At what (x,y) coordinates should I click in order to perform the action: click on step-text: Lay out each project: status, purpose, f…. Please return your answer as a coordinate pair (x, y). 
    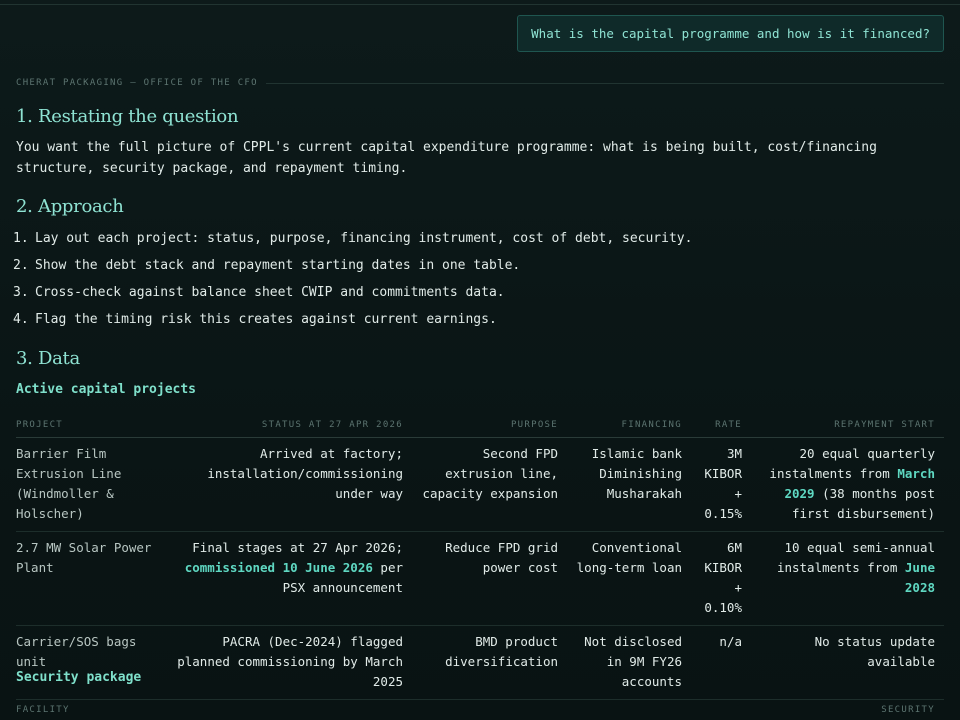
    Looking at the image, I should click on (364, 238).